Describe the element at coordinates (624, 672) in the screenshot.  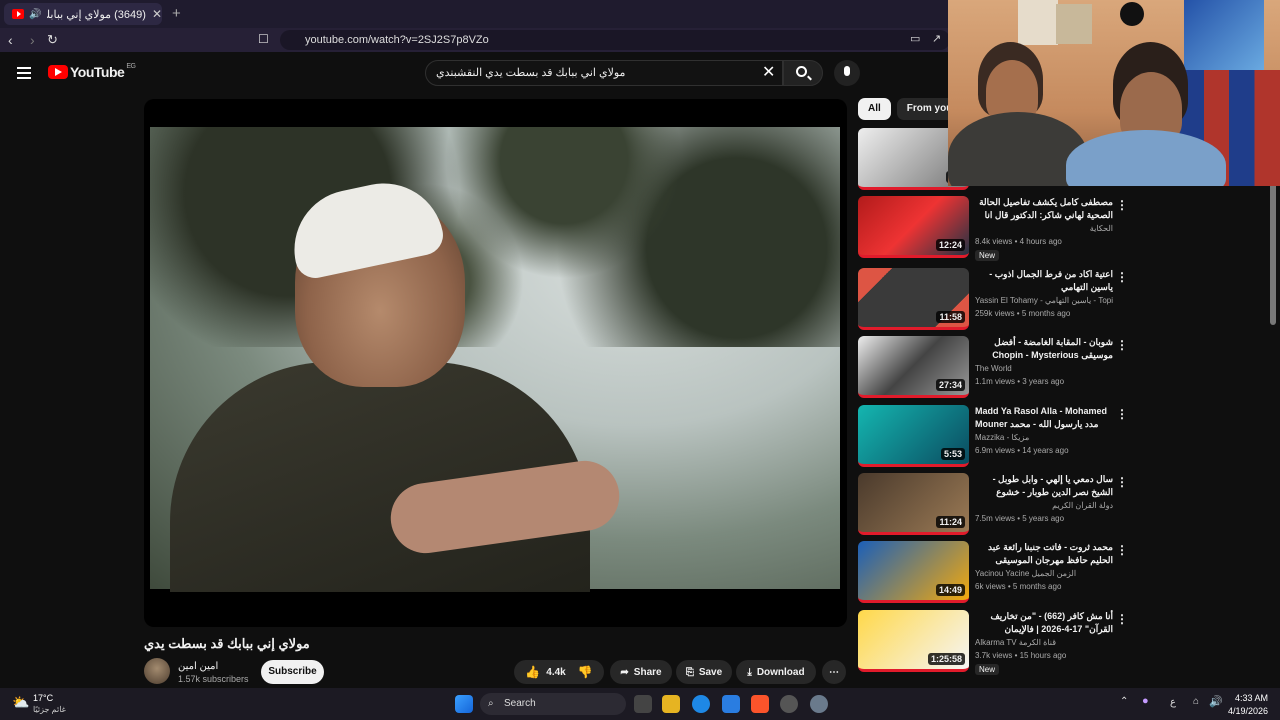
I see `share-icon: ➦` at that location.